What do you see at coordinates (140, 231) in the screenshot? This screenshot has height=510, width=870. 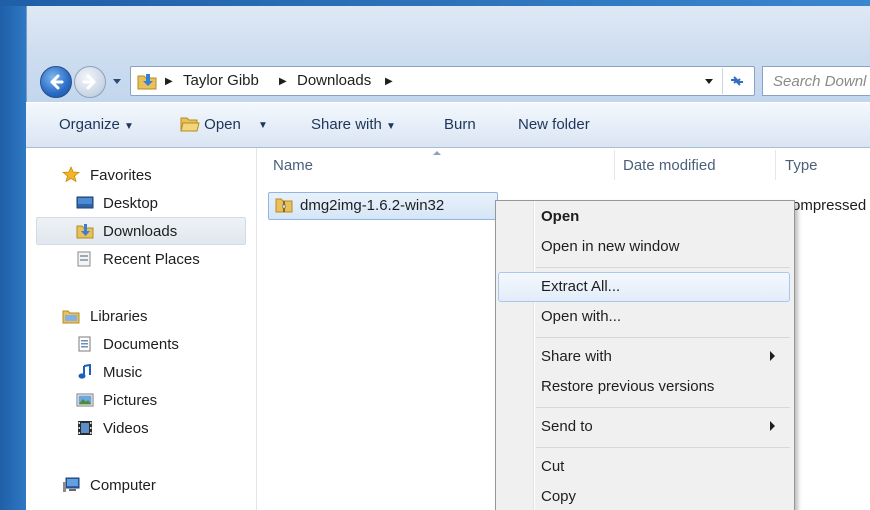 I see `nav-downloads: Downloads` at bounding box center [140, 231].